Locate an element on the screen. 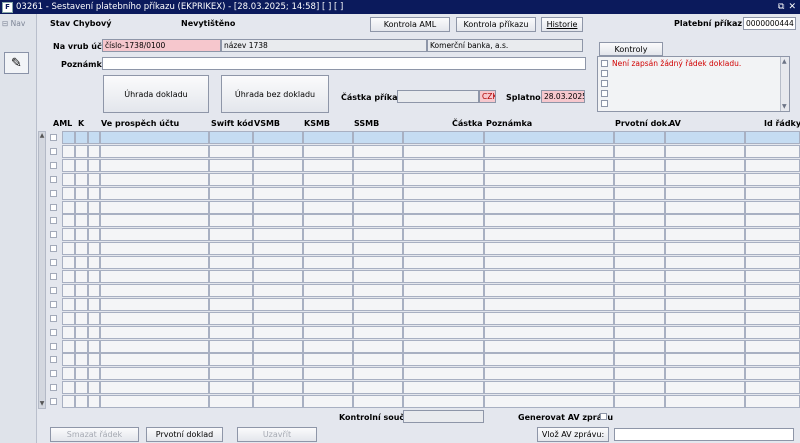 The image size is (800, 443). nav-toggle: ⊟ Nav is located at coordinates (13, 23).